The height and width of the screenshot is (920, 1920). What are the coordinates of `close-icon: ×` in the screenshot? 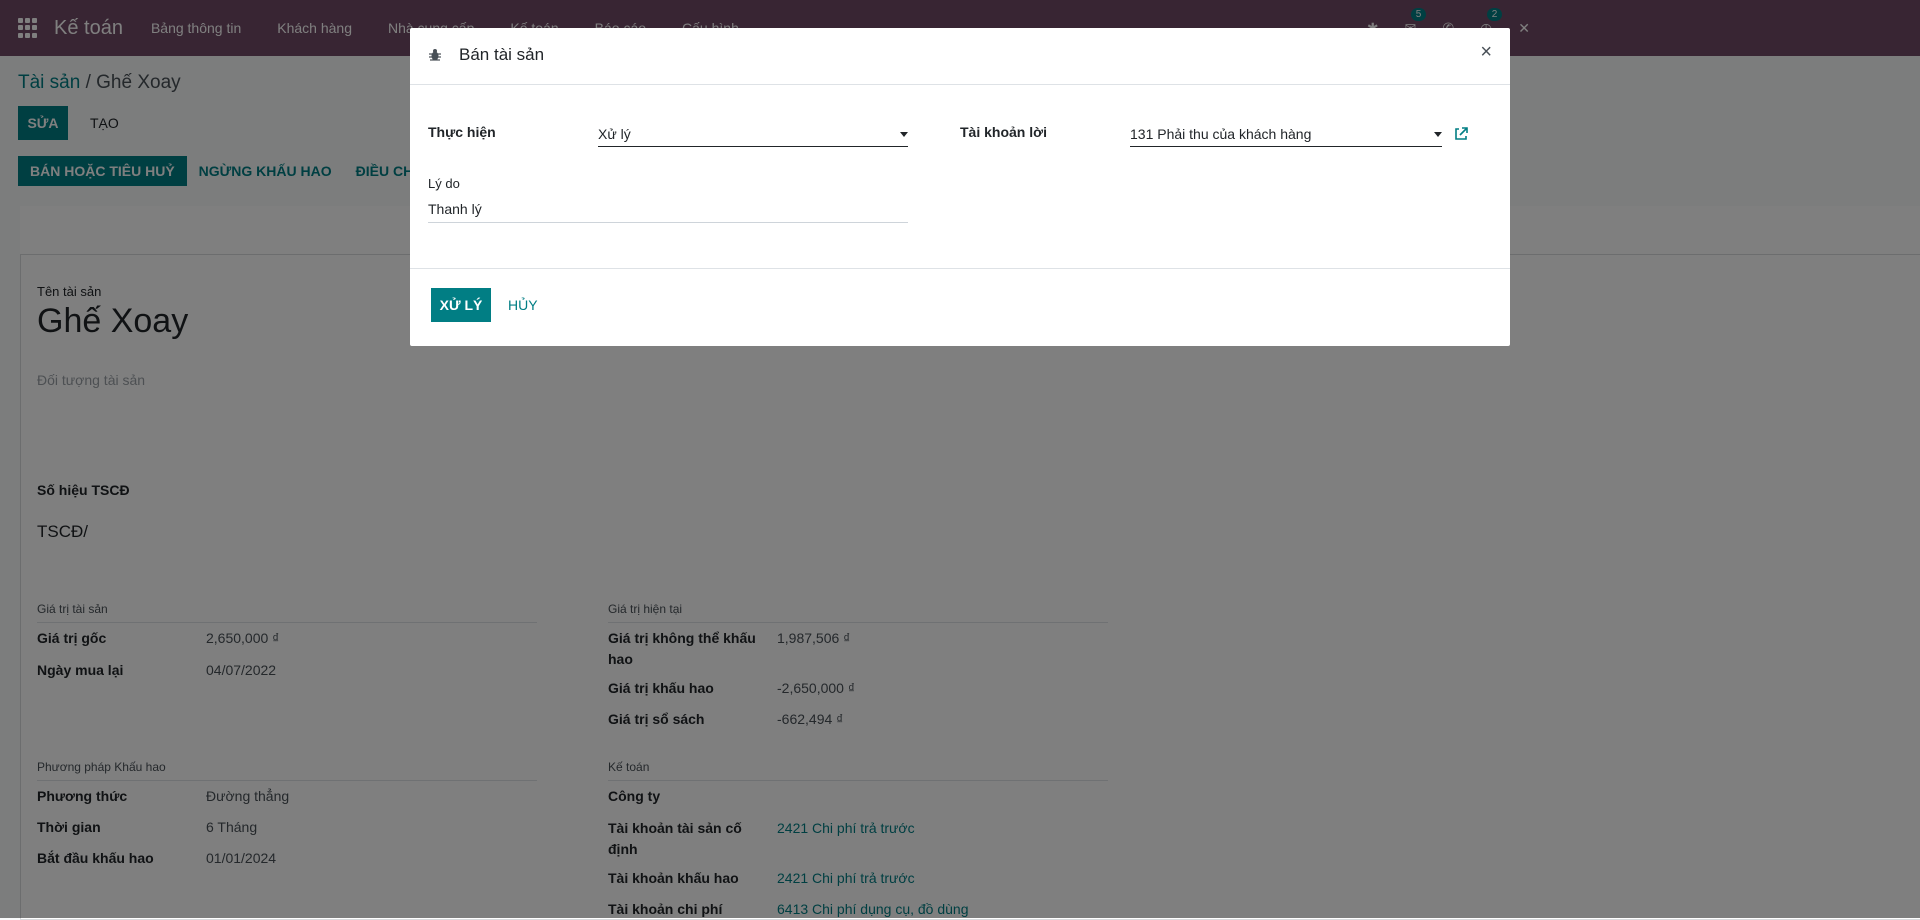 It's located at (1486, 52).